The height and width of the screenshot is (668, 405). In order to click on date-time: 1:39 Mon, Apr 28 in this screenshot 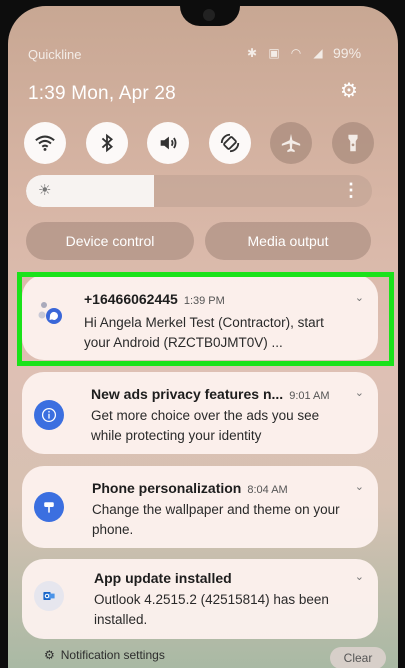, I will do `click(102, 93)`.